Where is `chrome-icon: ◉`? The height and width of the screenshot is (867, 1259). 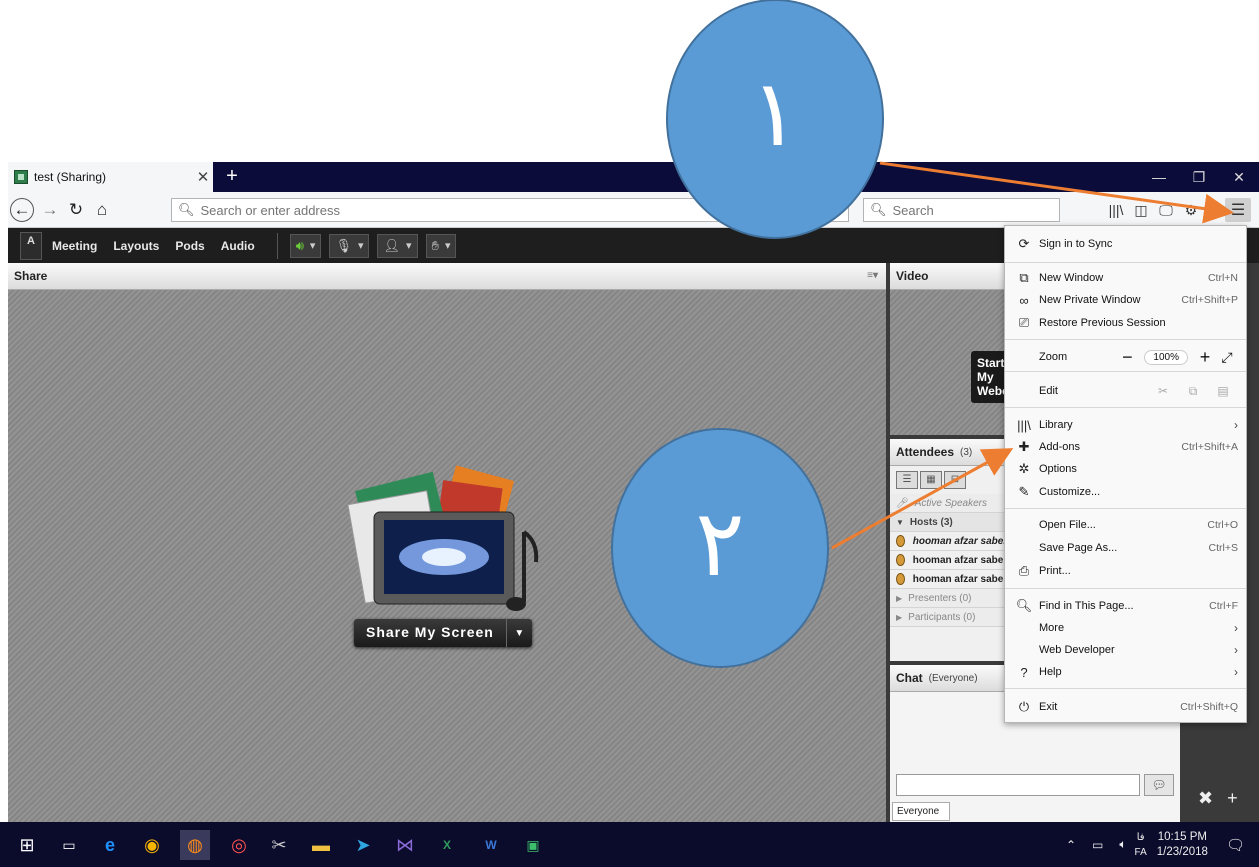
chrome-icon: ◉ is located at coordinates (152, 845).